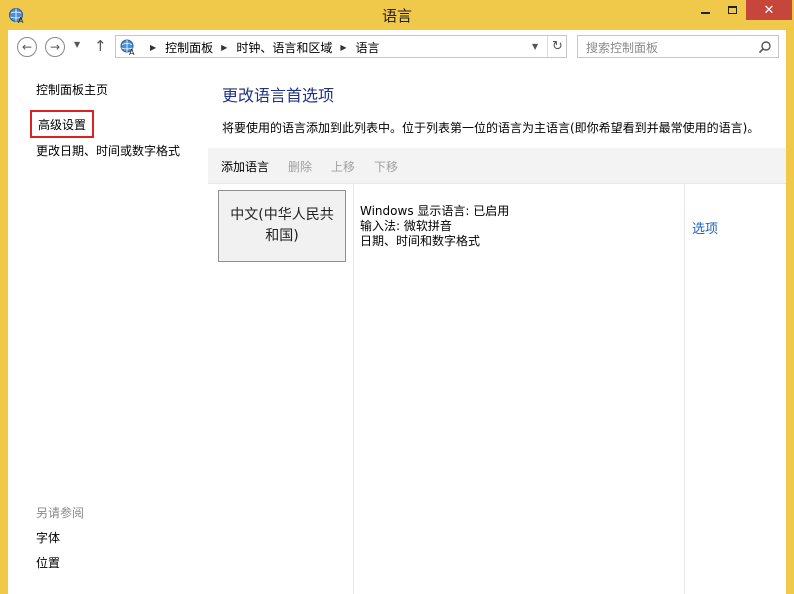 This screenshot has height=594, width=794. Describe the element at coordinates (343, 166) in the screenshot. I see `move-up-button: 上移` at that location.